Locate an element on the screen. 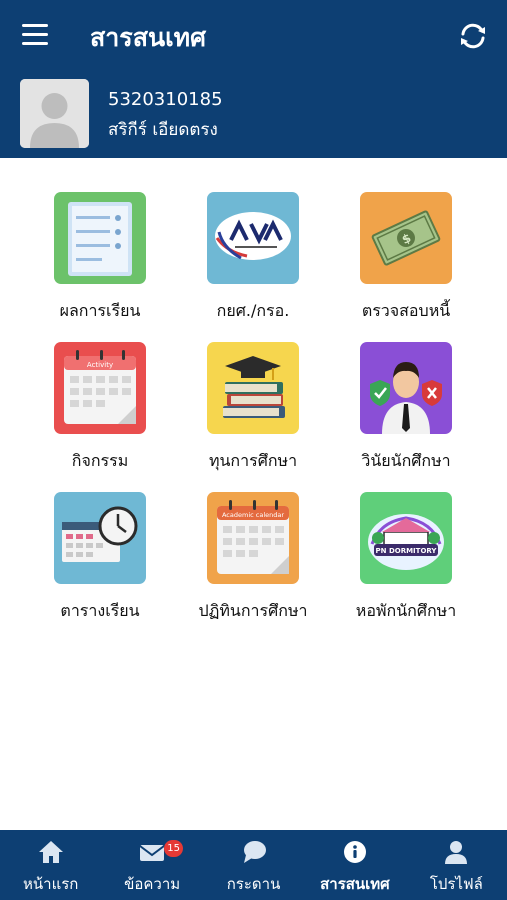 Image resolution: width=507 pixels, height=900 pixels. student-discipline-icon is located at coordinates (406, 388).